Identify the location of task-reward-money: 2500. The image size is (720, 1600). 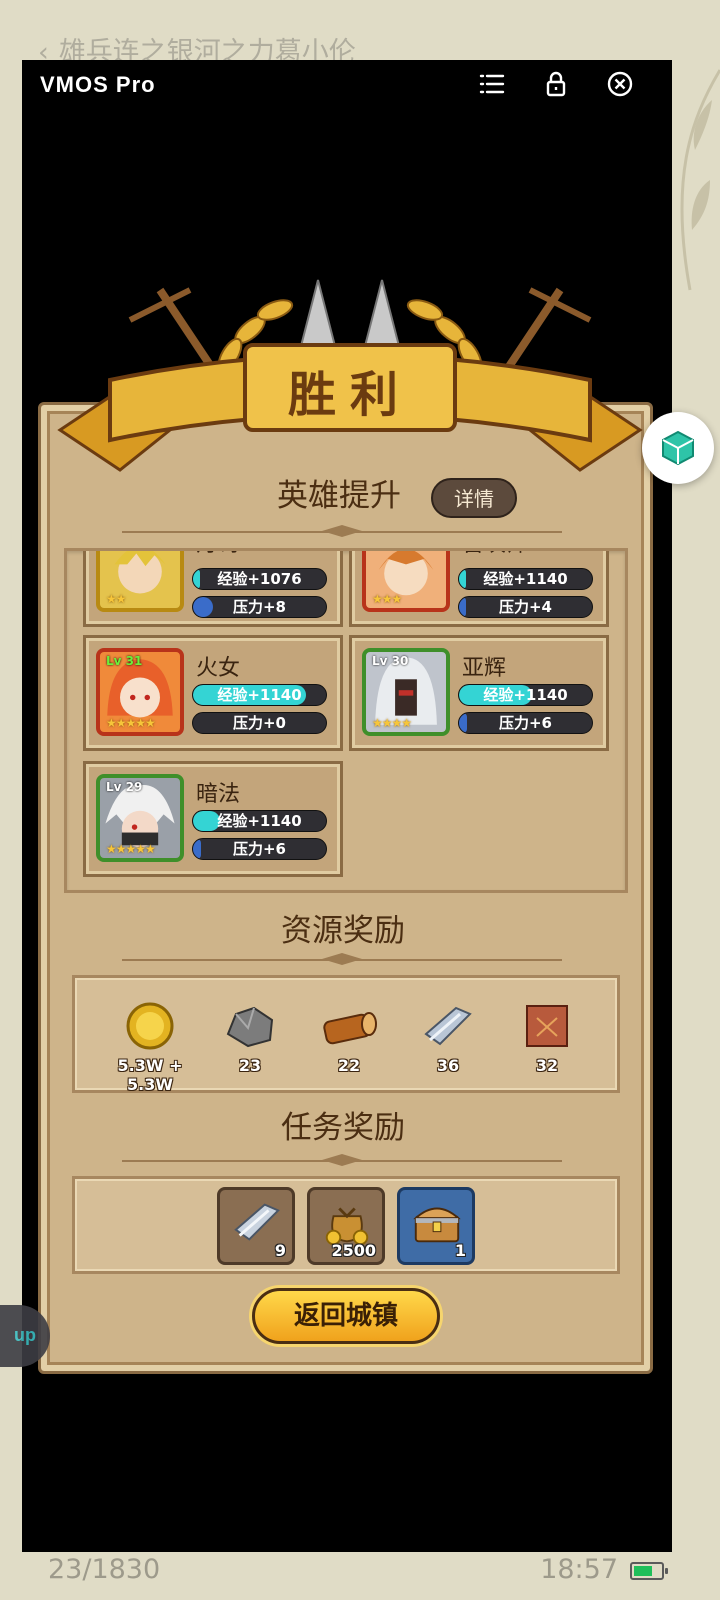
(346, 1226).